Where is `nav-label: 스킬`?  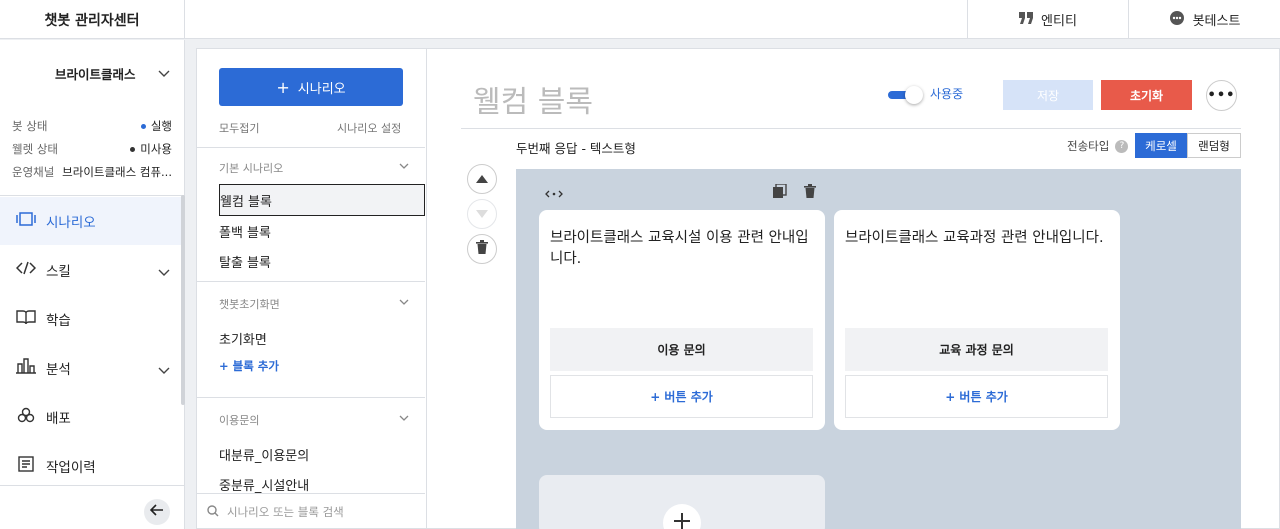 nav-label: 스킬 is located at coordinates (58, 272).